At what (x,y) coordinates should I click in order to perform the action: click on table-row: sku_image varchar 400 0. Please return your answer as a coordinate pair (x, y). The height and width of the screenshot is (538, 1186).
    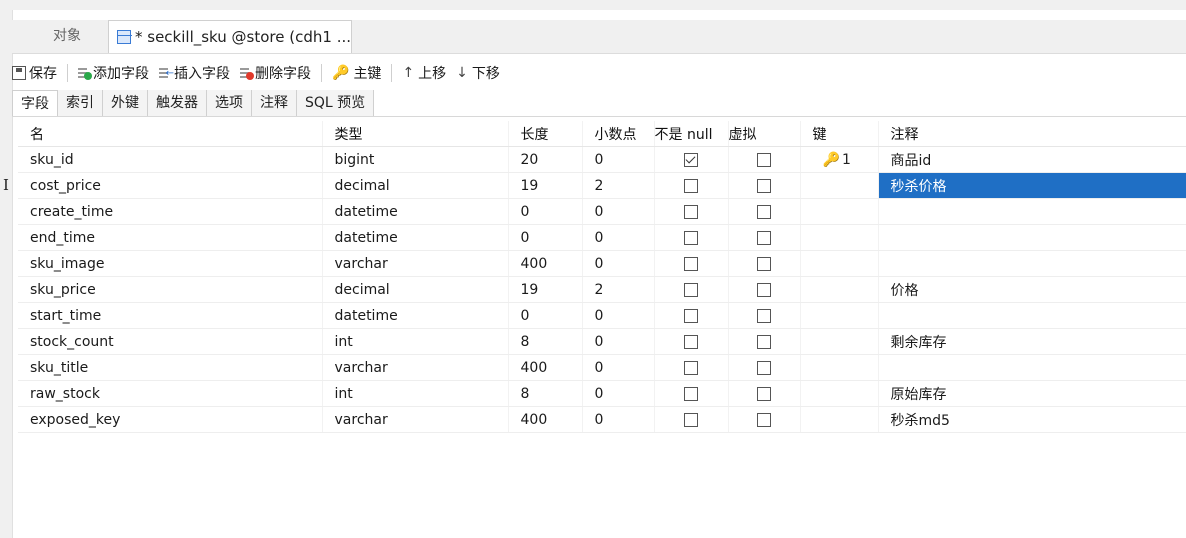
    Looking at the image, I should click on (602, 263).